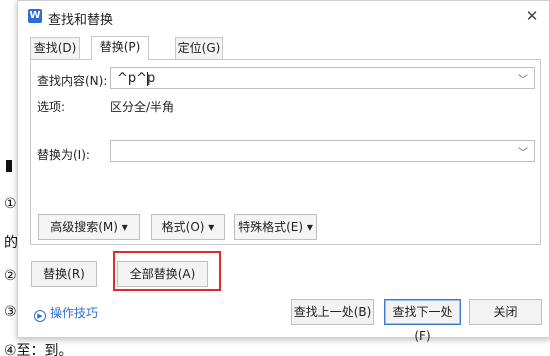 The height and width of the screenshot is (356, 550). What do you see at coordinates (275, 227) in the screenshot?
I see `special-format-button: 特殊格式(E) ▾` at bounding box center [275, 227].